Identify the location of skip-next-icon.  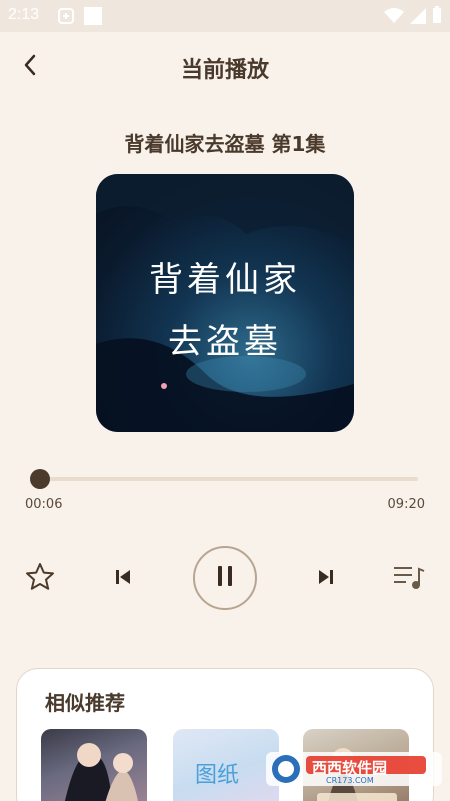
(326, 579).